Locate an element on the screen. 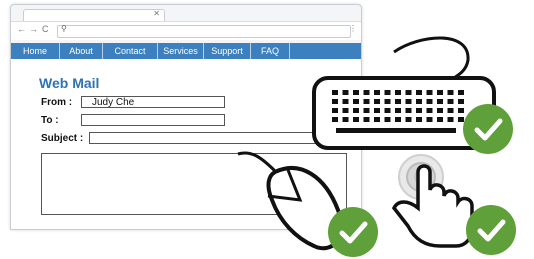 The height and width of the screenshot is (259, 534). keyboard-check-badge is located at coordinates (488, 129).